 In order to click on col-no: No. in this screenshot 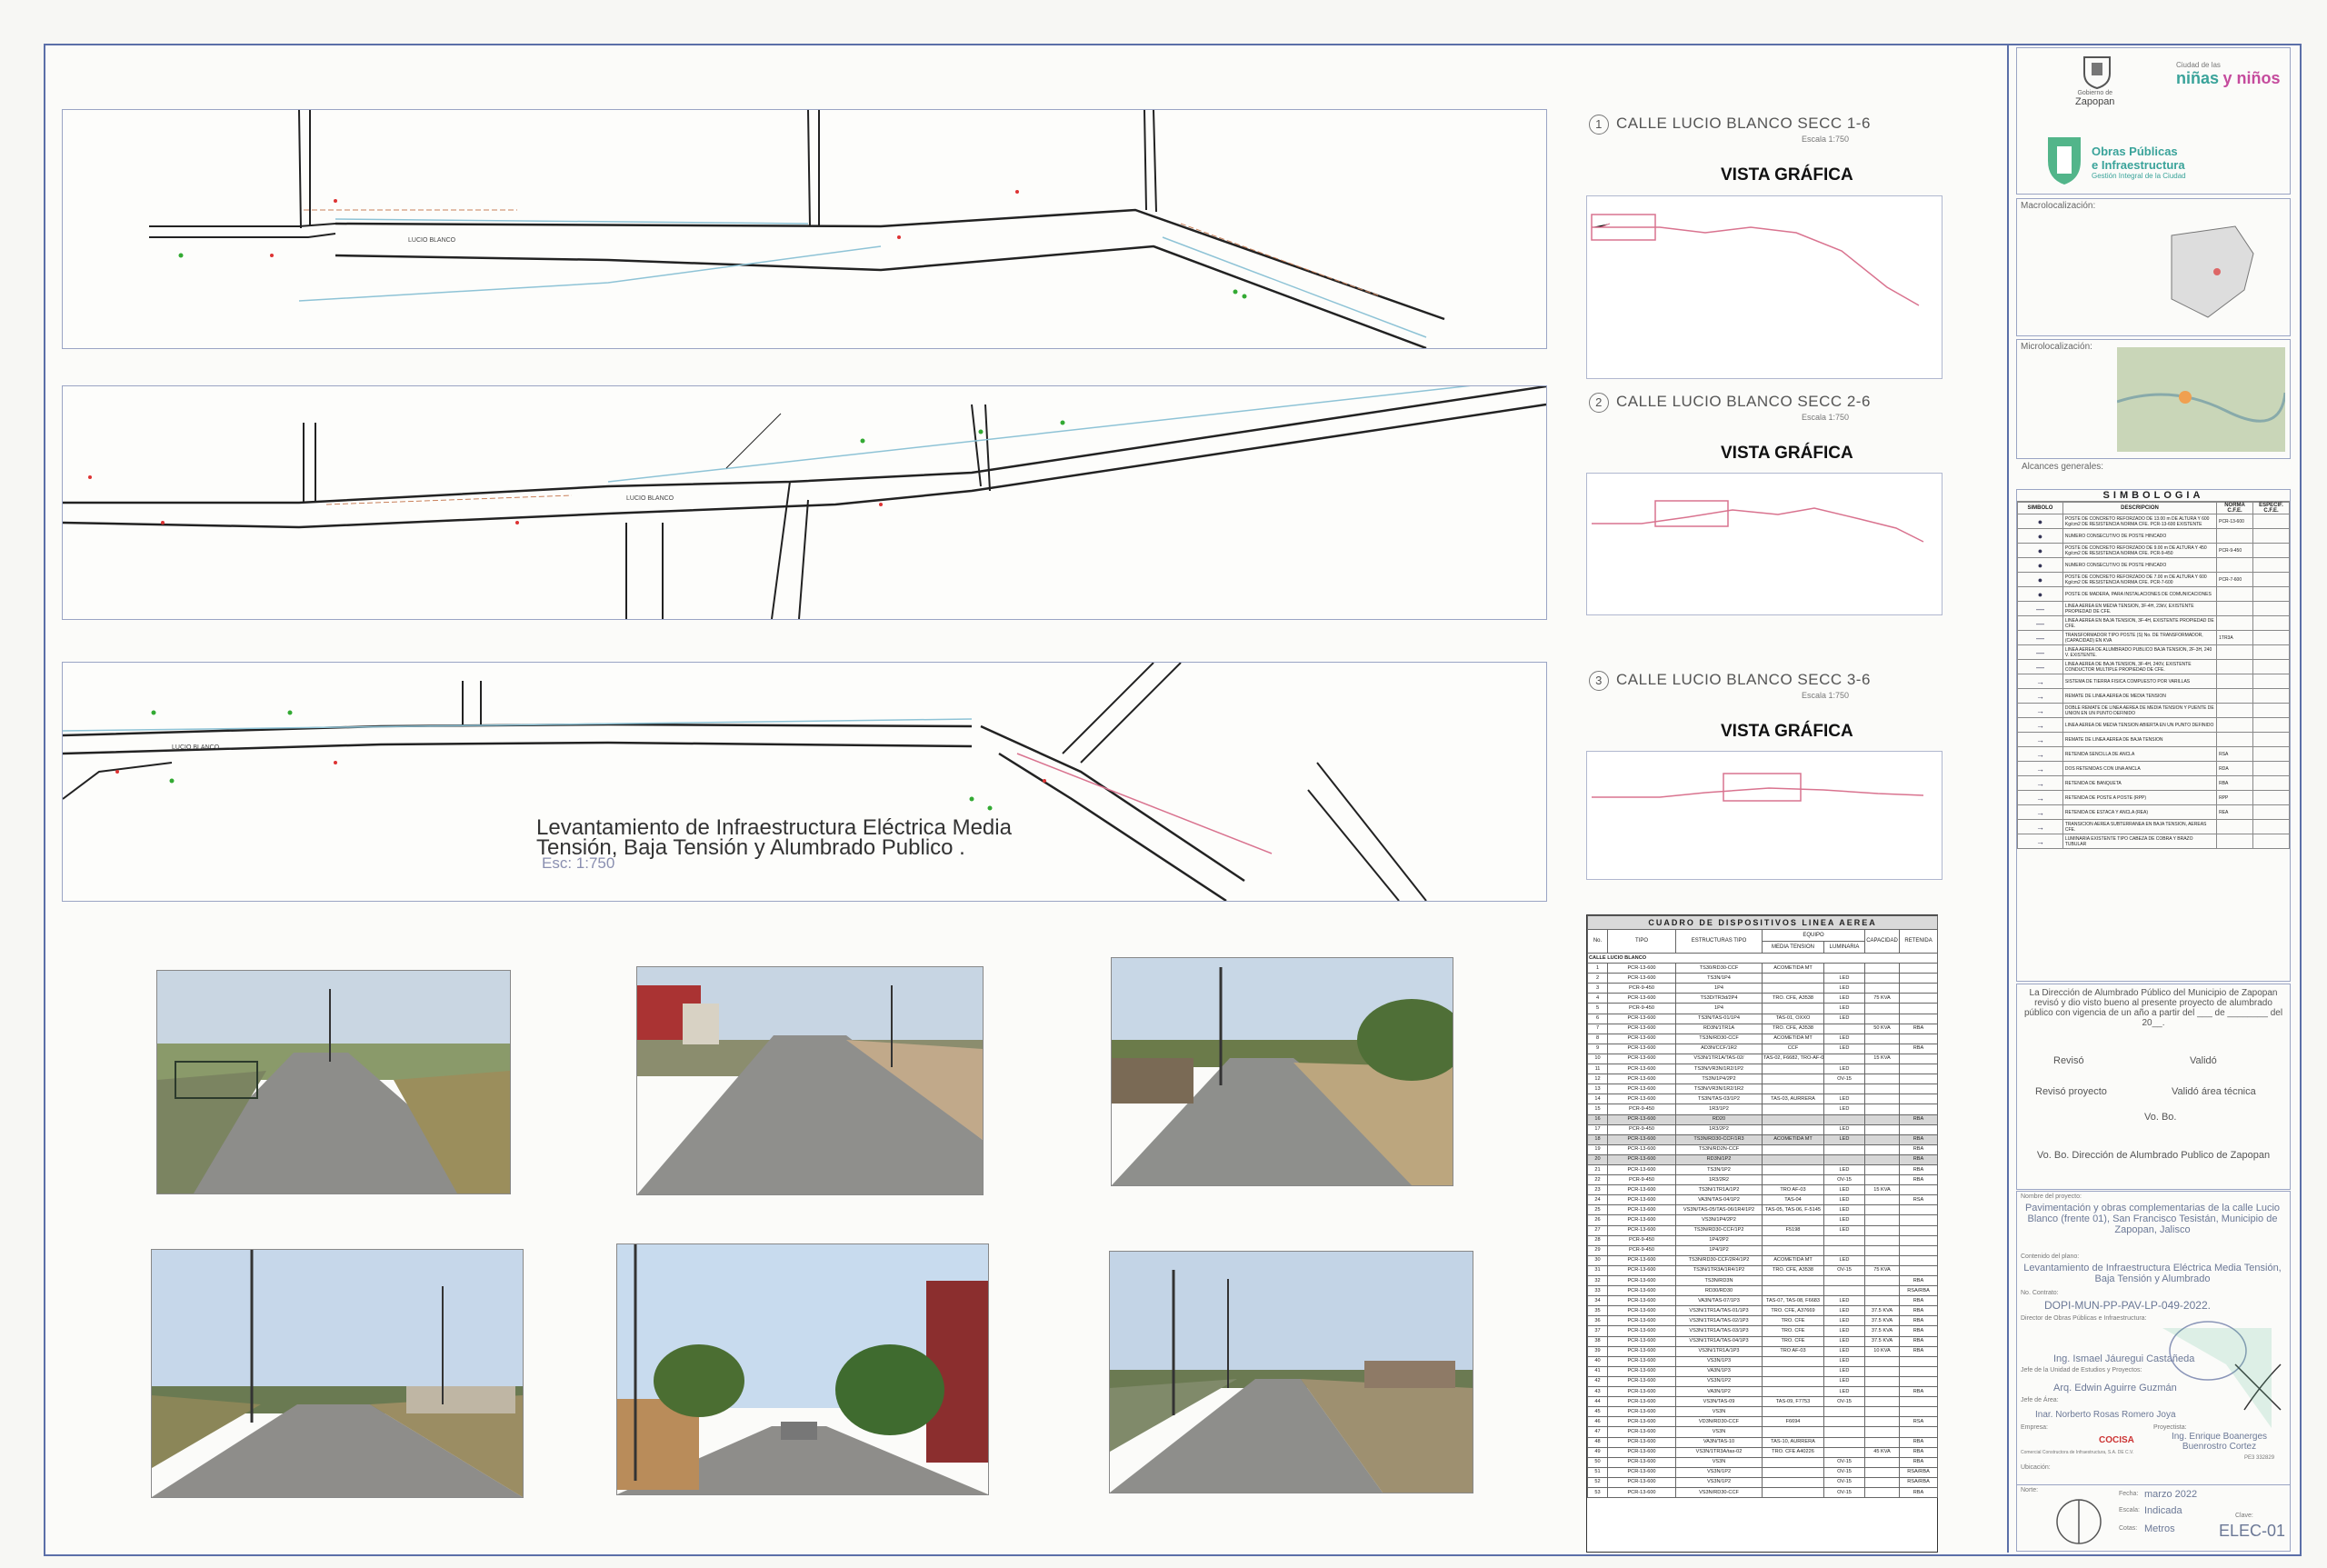, I will do `click(1597, 942)`.